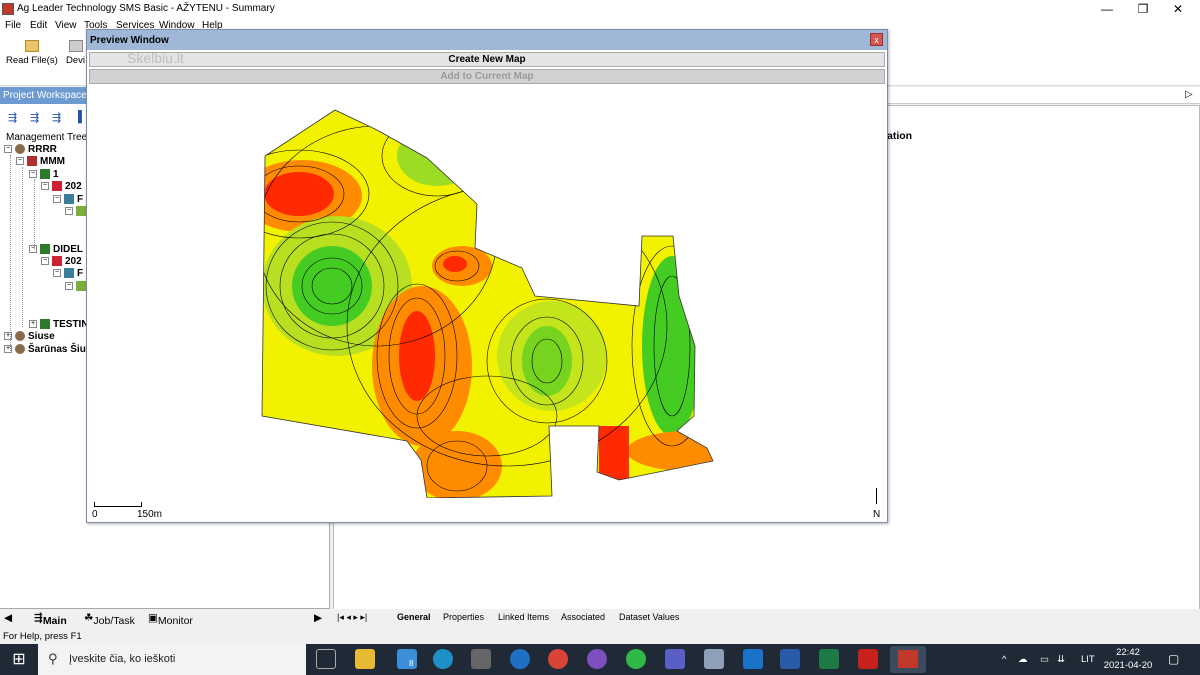 This screenshot has height=675, width=1200. I want to click on search-icon: ⚲, so click(53, 658).